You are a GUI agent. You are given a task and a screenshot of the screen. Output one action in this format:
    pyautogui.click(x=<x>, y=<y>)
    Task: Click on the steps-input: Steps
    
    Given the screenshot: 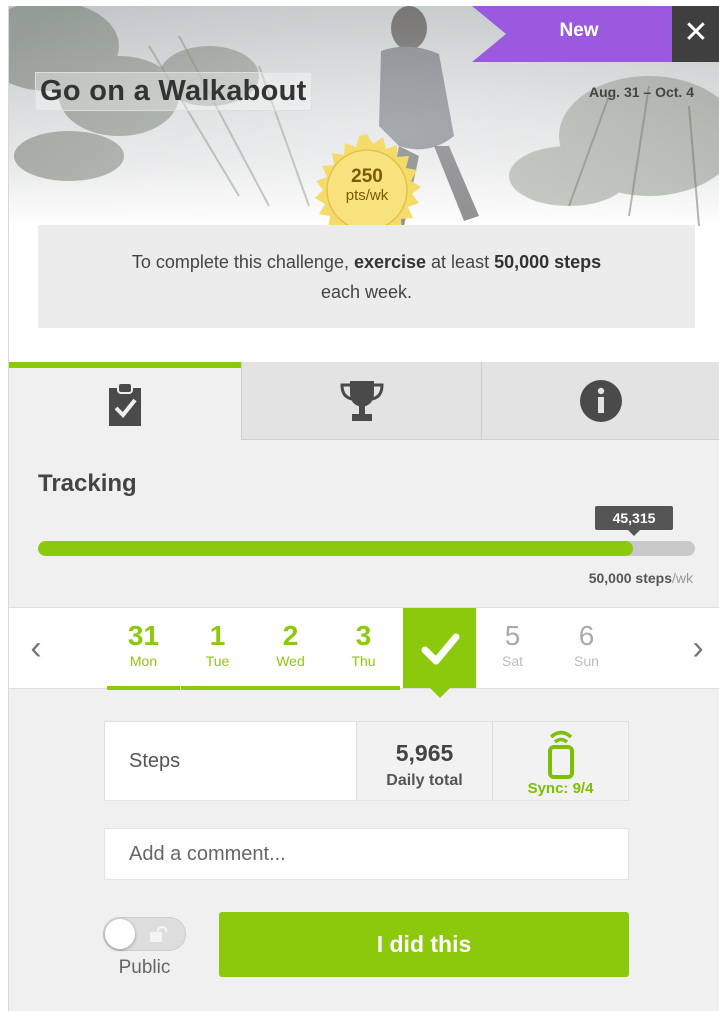 What is the action you would take?
    pyautogui.click(x=231, y=761)
    